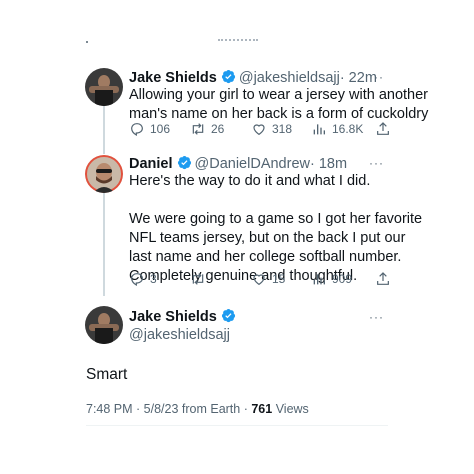 This screenshot has height=474, width=474. I want to click on views-count: 16.8K, so click(348, 129).